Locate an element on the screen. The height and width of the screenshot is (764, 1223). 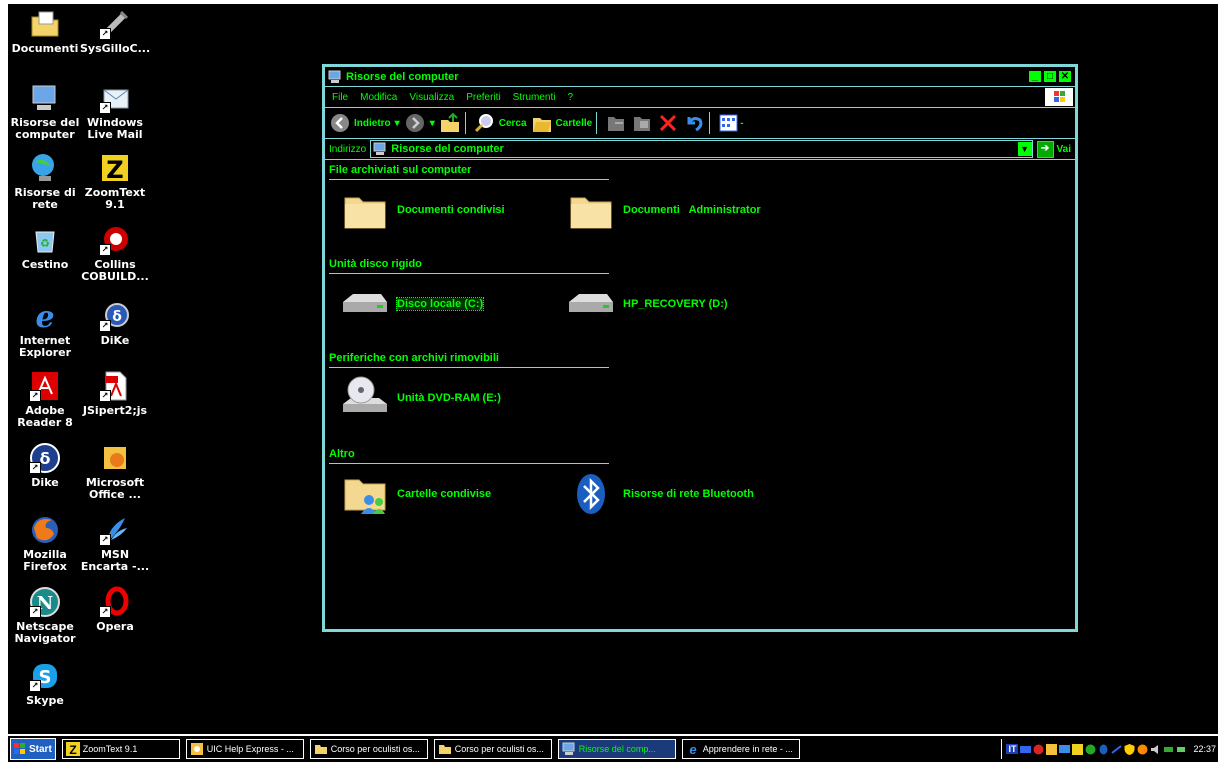
item-disco-locale-c: Disco locale (C:) is located at coordinates (413, 304).